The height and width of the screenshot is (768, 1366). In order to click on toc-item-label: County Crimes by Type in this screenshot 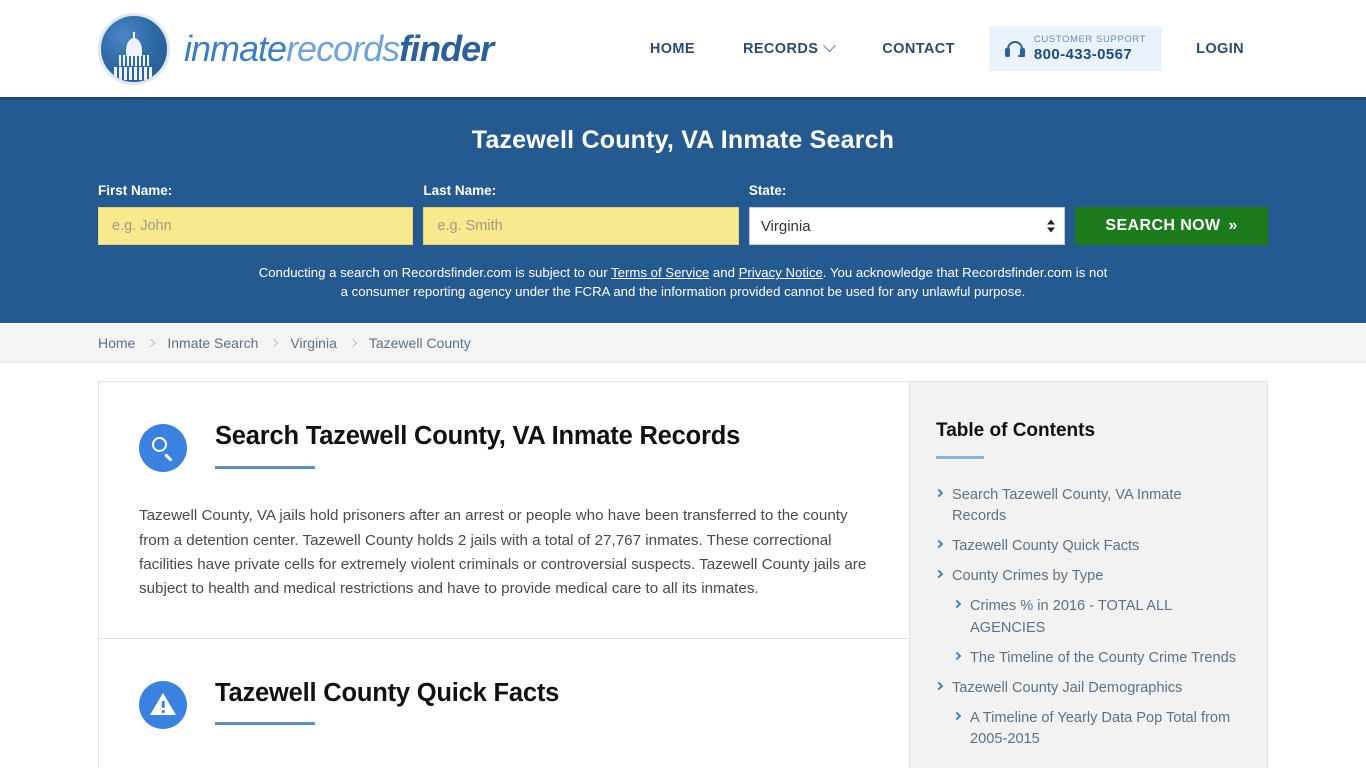, I will do `click(1028, 576)`.